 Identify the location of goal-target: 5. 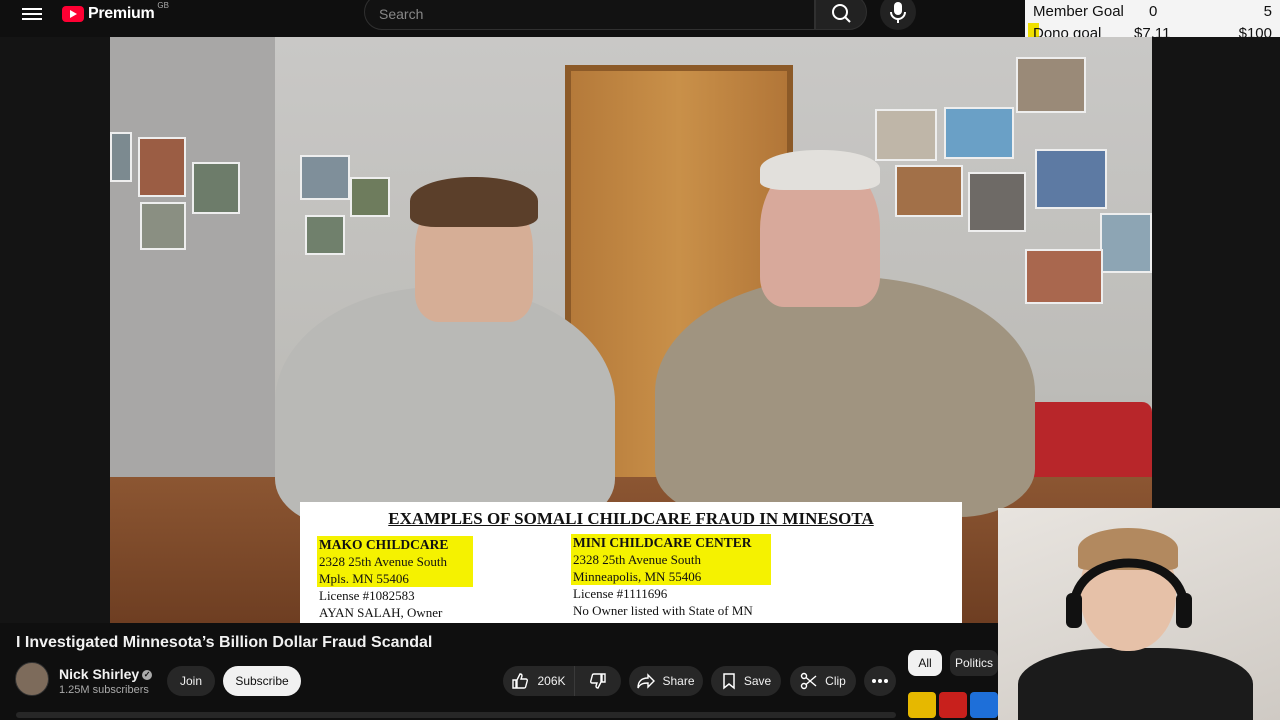
(1267, 11).